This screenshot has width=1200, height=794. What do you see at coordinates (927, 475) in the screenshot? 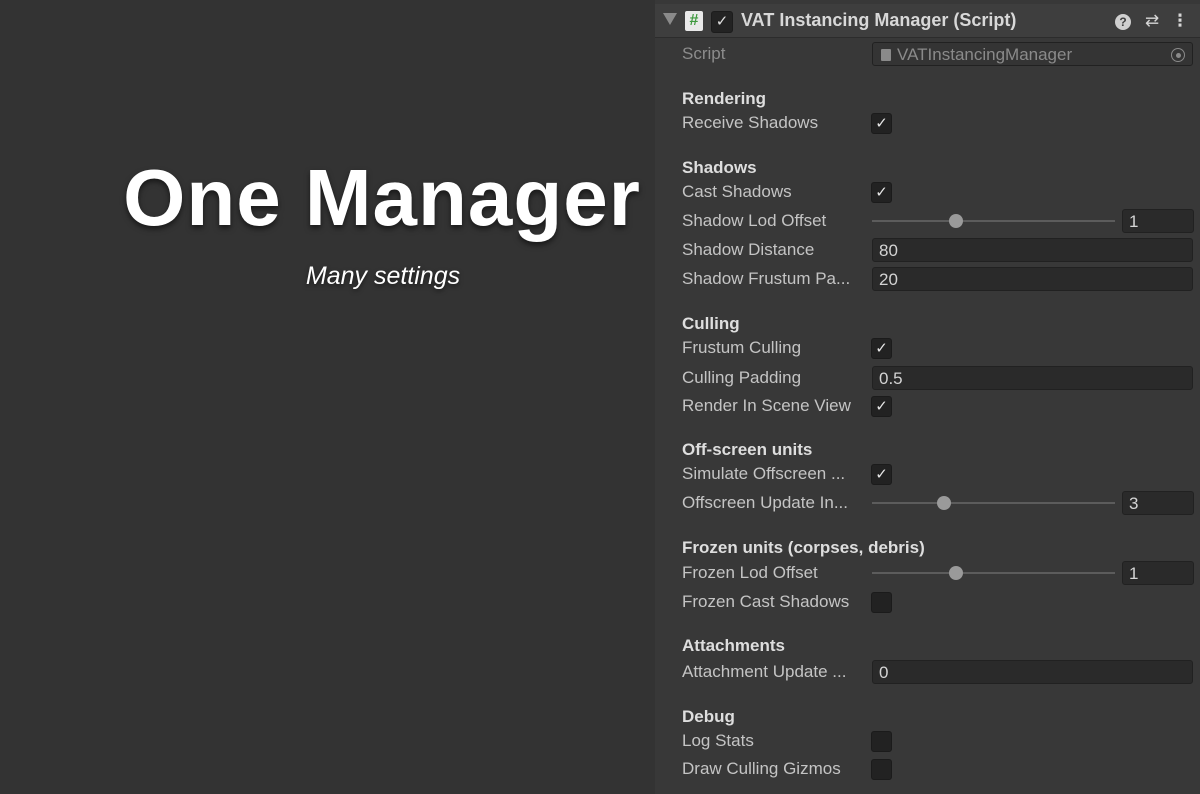
I see `simulate-offscreen-row: Simulate Offscreen ... ✓` at bounding box center [927, 475].